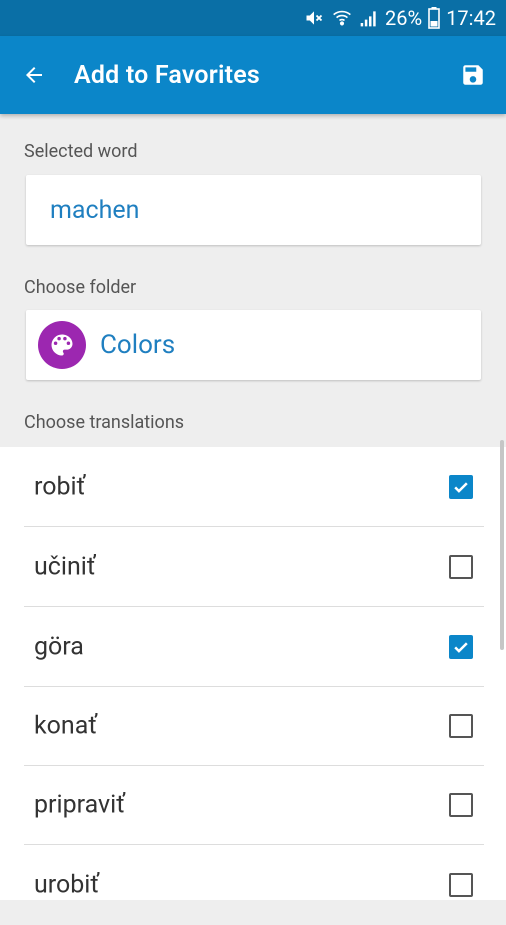 The height and width of the screenshot is (925, 506). I want to click on translation-row: konať, so click(253, 726).